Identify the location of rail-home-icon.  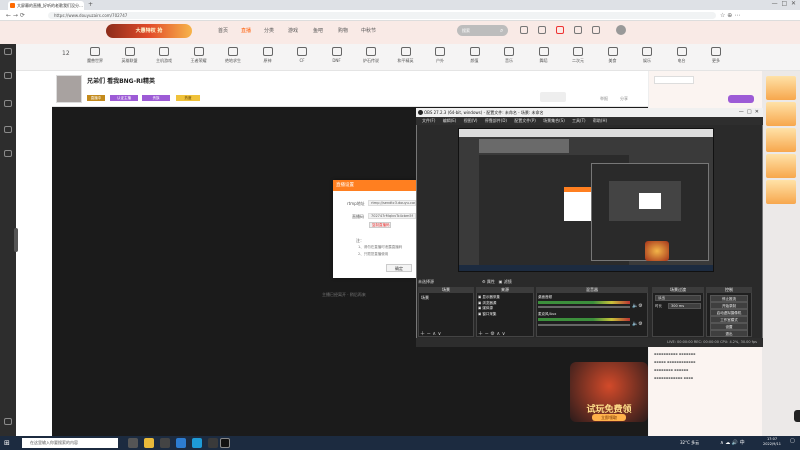
(8, 51).